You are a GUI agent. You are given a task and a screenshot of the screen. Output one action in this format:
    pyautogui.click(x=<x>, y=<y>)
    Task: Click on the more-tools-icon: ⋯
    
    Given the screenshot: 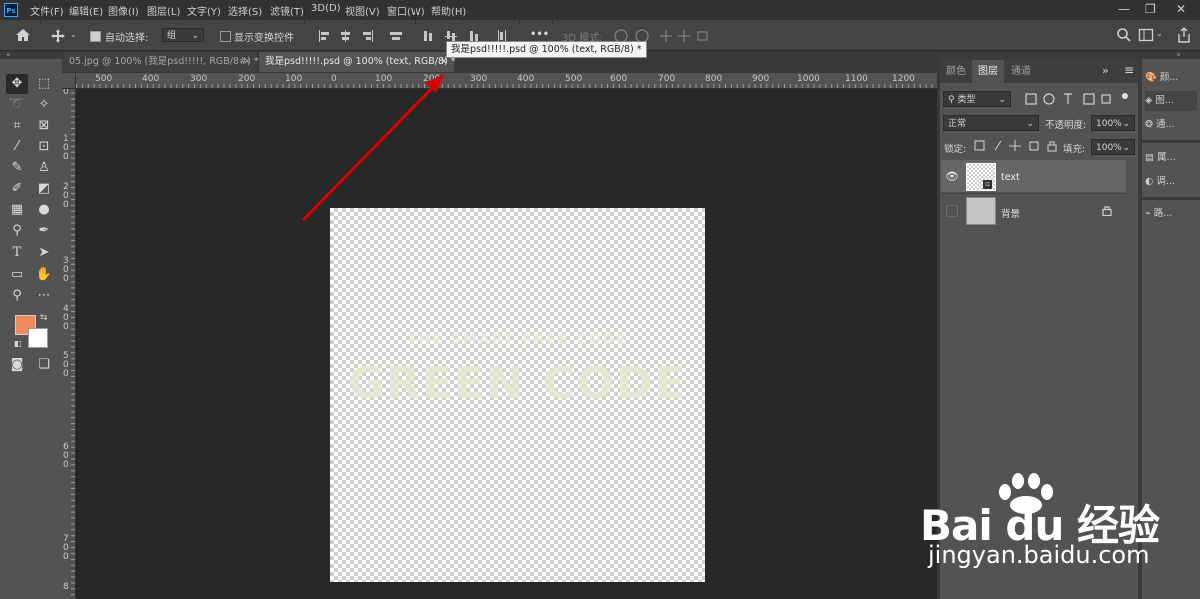 What is the action you would take?
    pyautogui.click(x=44, y=296)
    